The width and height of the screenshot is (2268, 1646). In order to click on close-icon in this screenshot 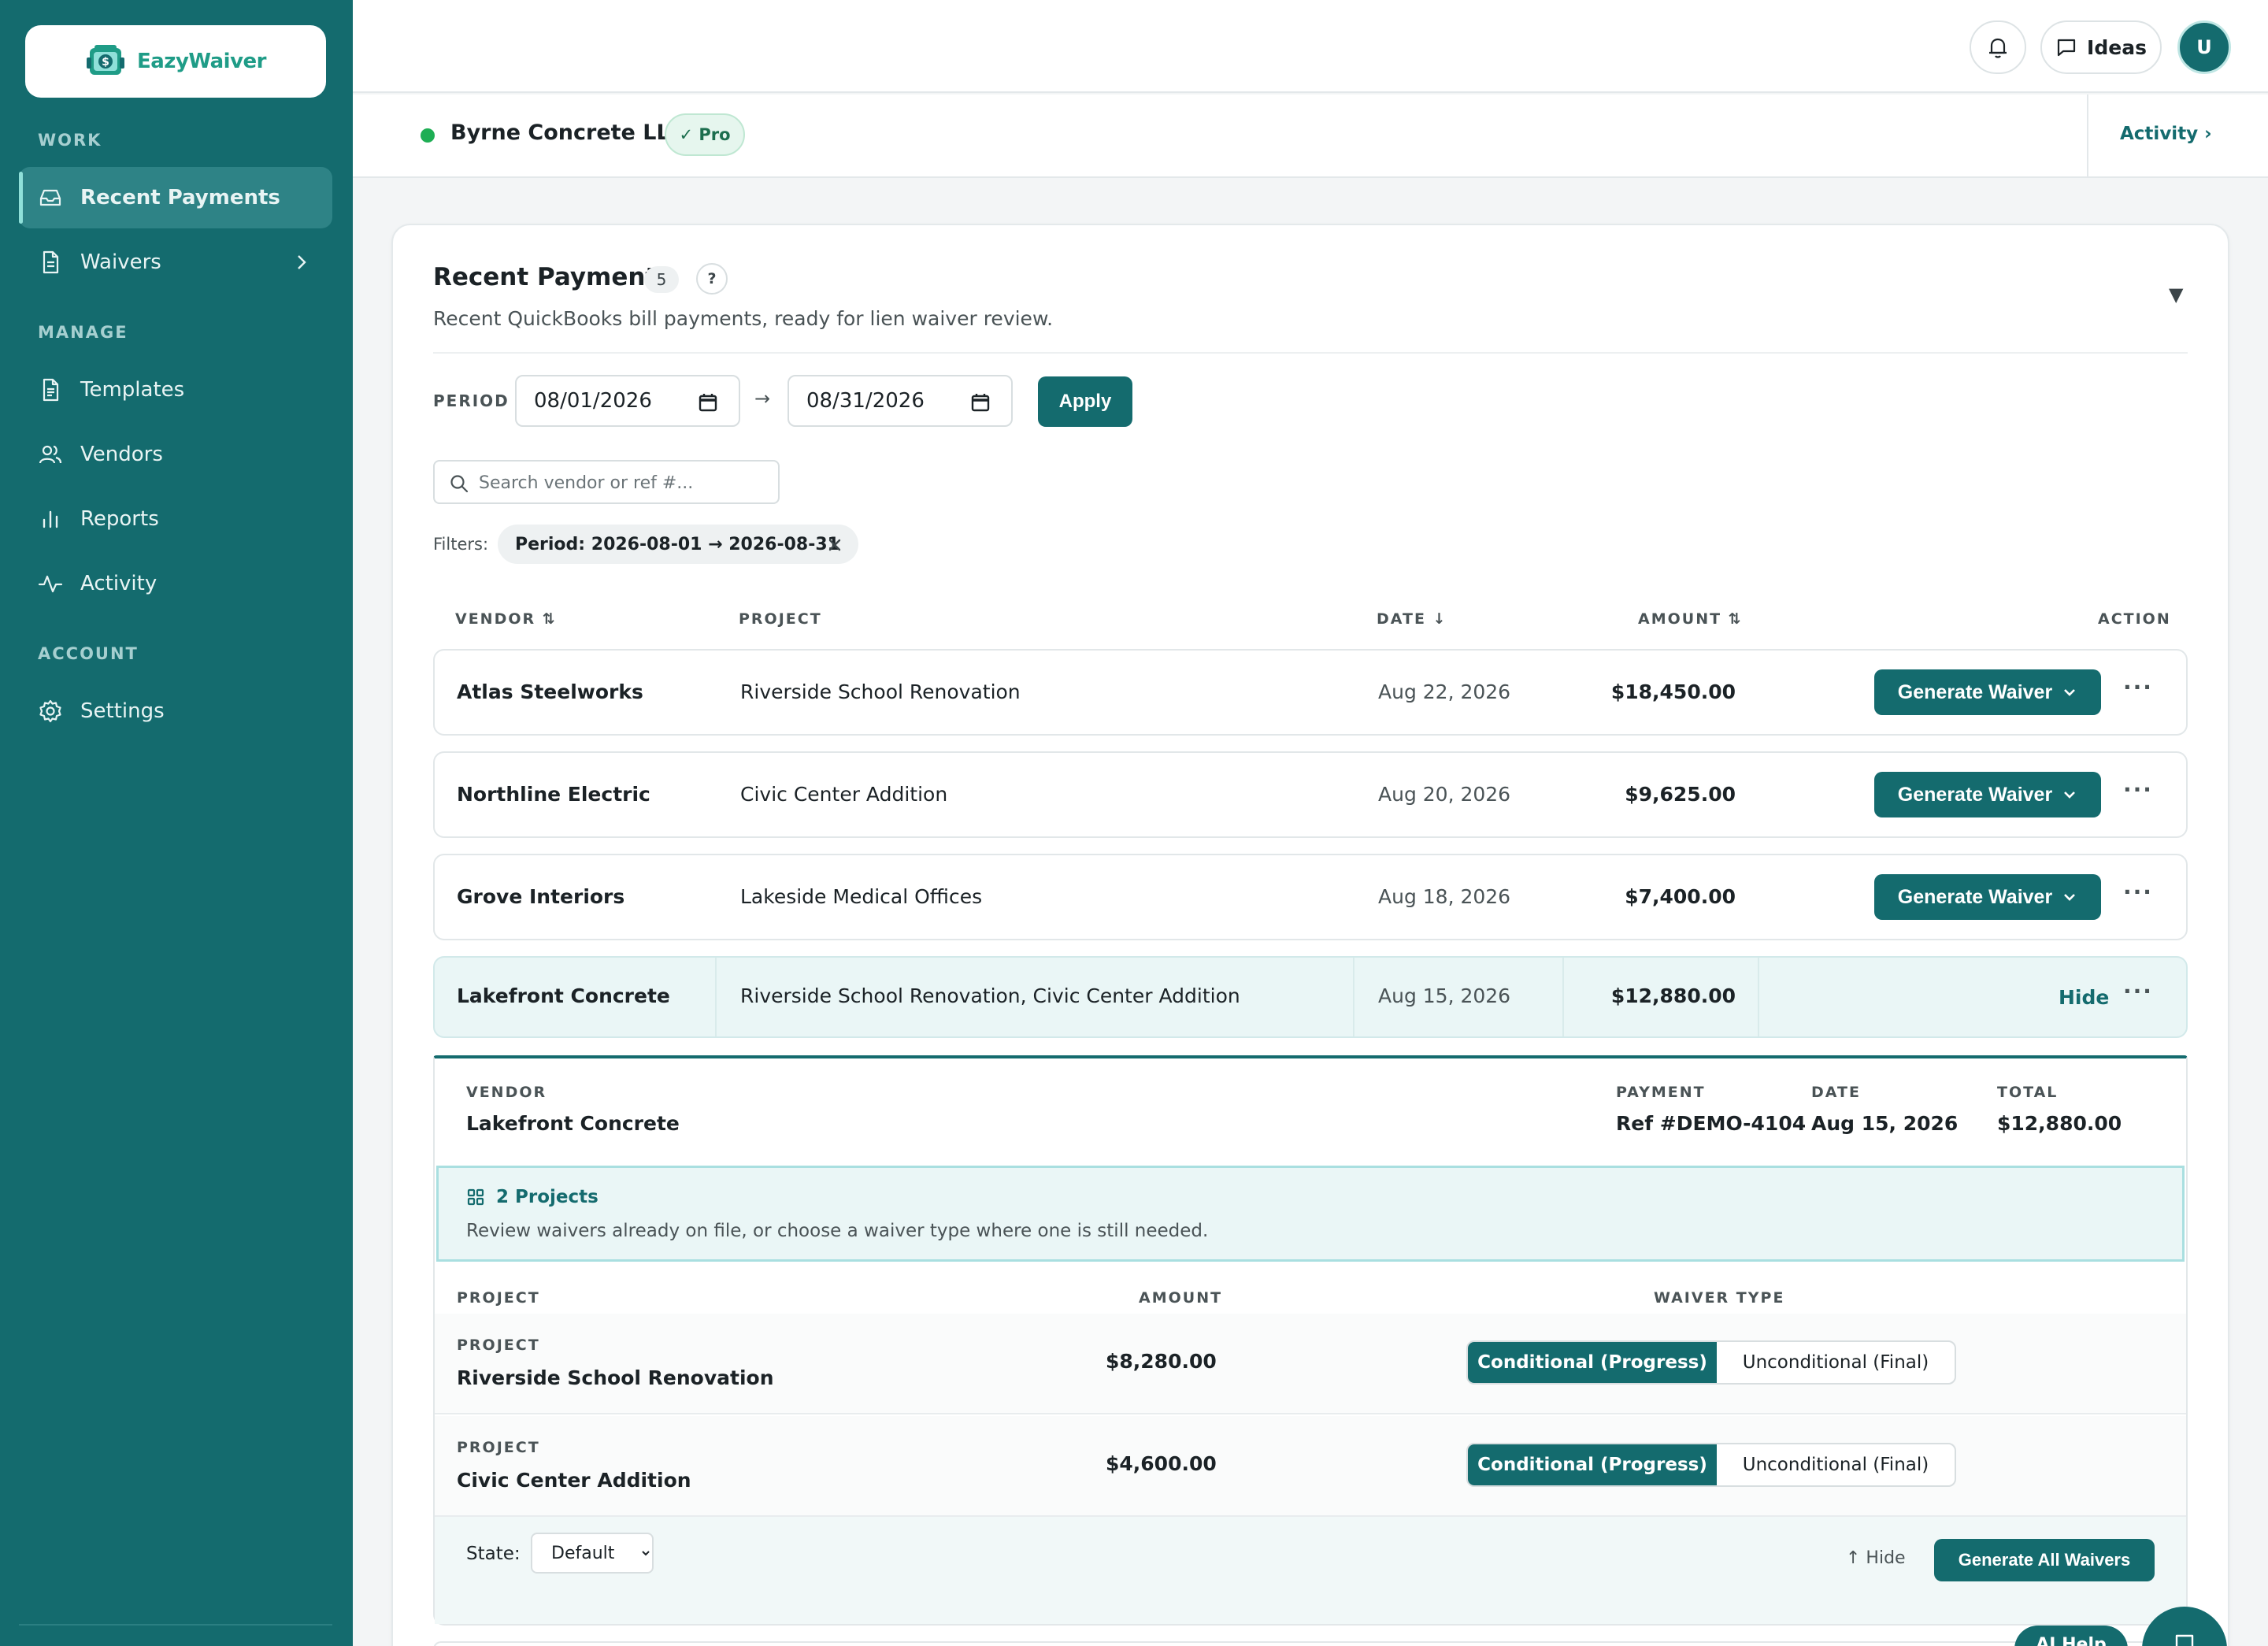, I will do `click(835, 545)`.